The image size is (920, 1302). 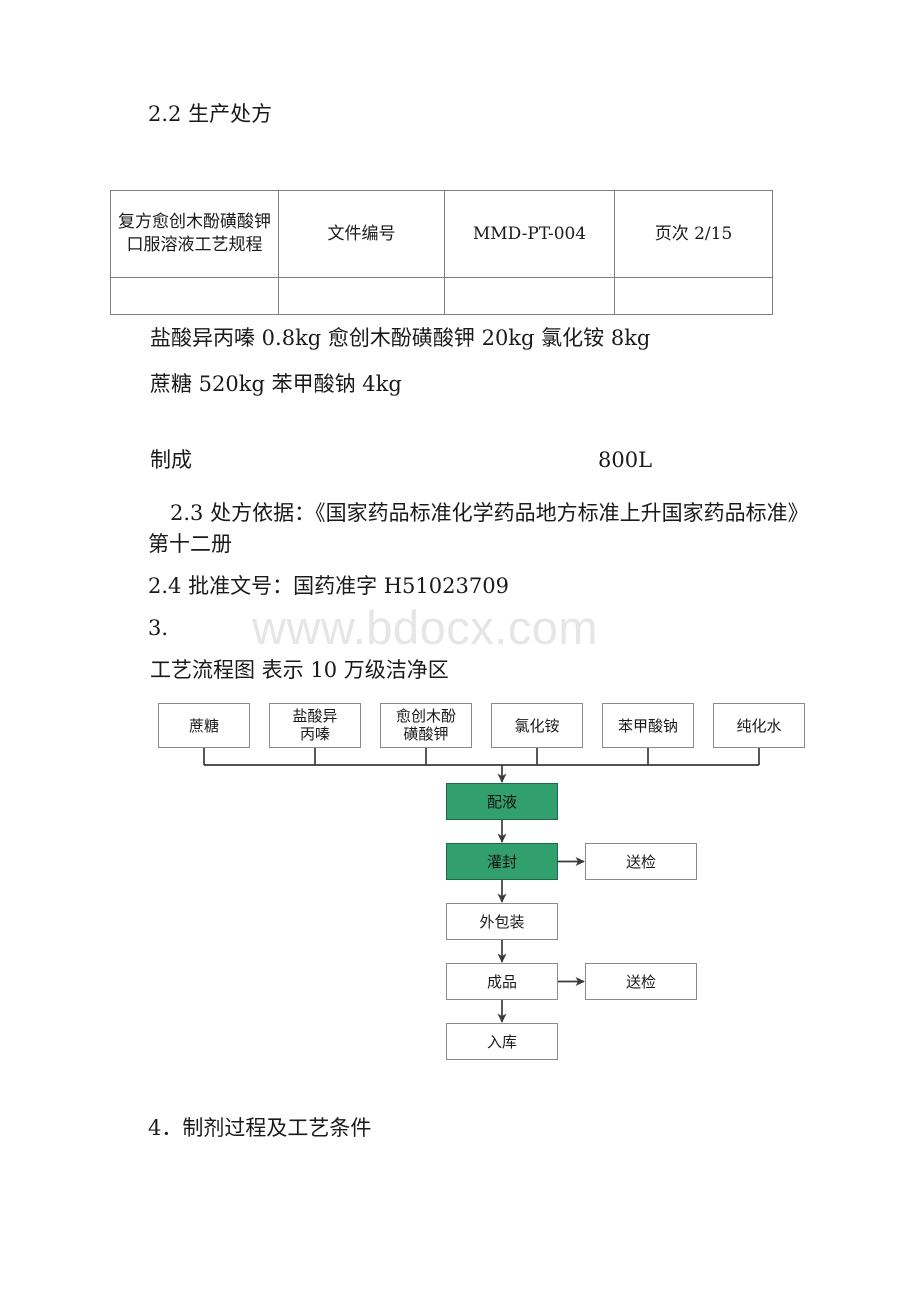 I want to click on flow-node-label: 成品, so click(x=501, y=981).